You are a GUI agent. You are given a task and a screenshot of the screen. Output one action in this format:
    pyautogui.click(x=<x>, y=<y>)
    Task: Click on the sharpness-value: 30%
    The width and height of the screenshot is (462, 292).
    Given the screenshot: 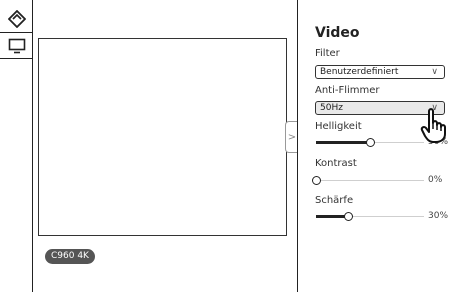 What is the action you would take?
    pyautogui.click(x=438, y=216)
    